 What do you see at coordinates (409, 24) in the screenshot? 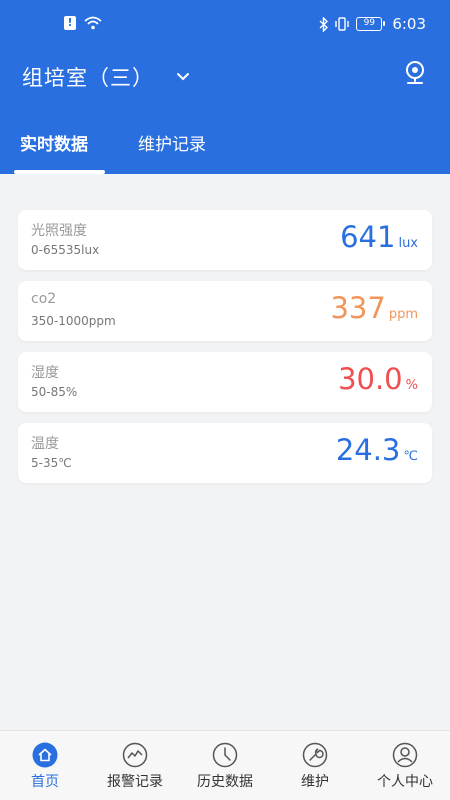
I see `status-time: 6:03` at bounding box center [409, 24].